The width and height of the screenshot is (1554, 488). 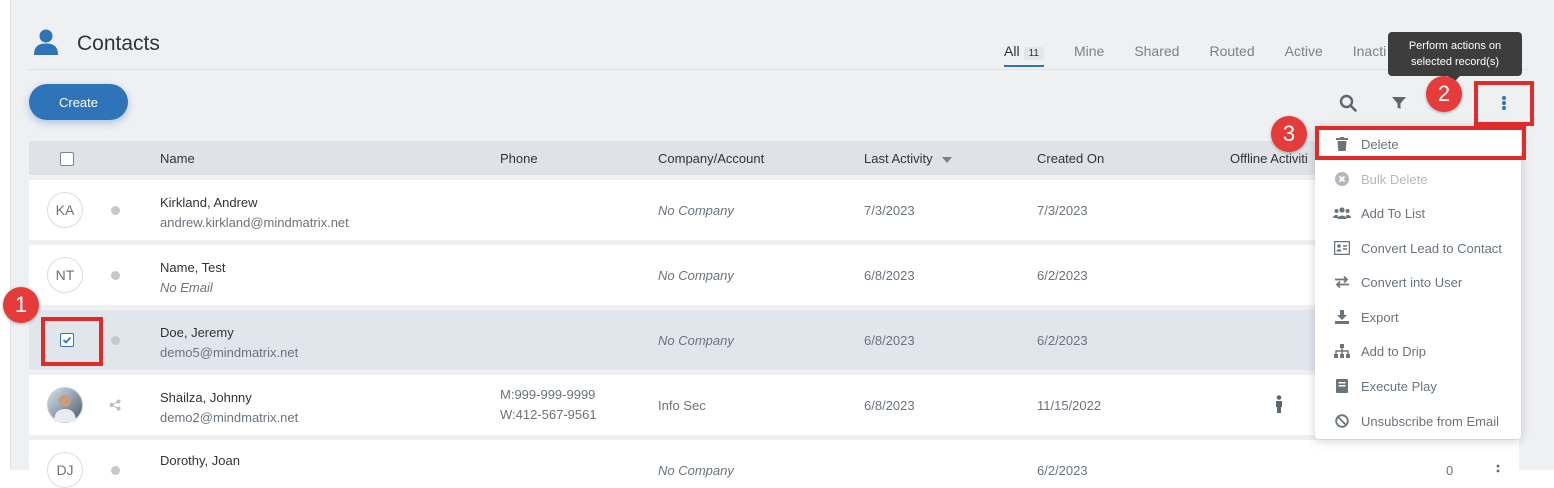 I want to click on company-cell: Info Sec, so click(x=682, y=405).